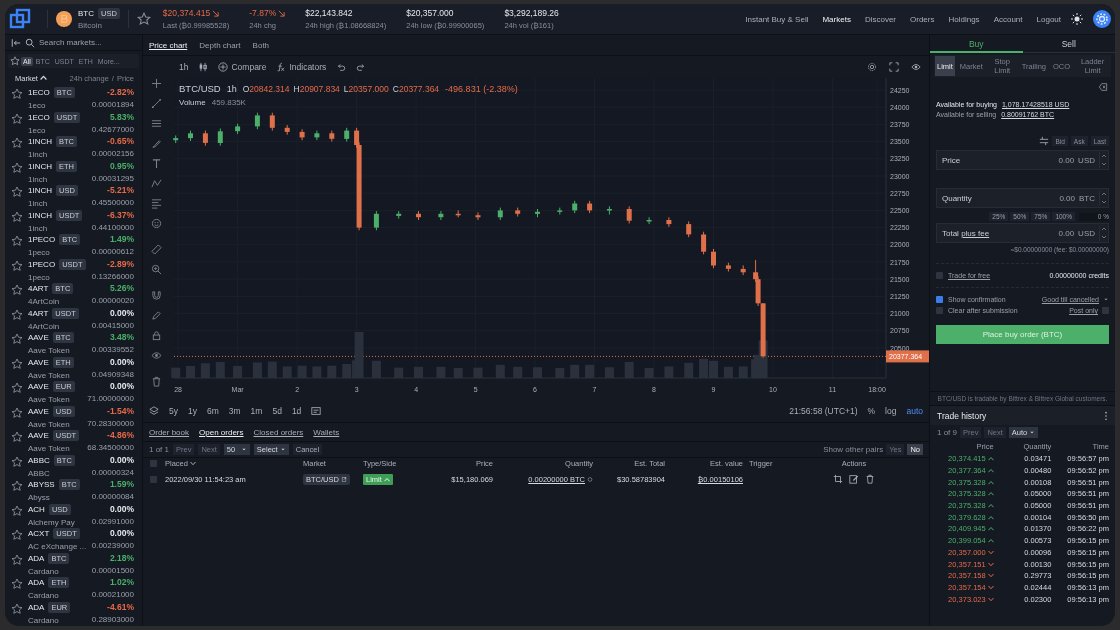 Image resolution: width=1120 pixels, height=630 pixels. Describe the element at coordinates (156, 103) in the screenshot. I see `trend-line-icon` at that location.